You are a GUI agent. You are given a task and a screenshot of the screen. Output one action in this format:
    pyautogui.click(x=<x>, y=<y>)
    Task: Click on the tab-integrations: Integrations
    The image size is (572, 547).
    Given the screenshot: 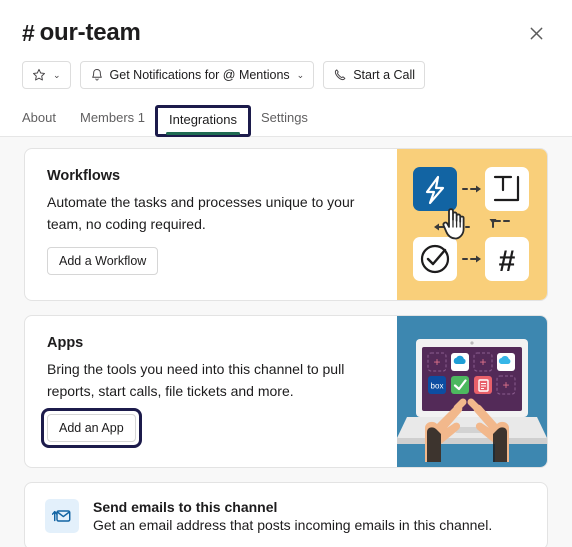 What is the action you would take?
    pyautogui.click(x=203, y=121)
    